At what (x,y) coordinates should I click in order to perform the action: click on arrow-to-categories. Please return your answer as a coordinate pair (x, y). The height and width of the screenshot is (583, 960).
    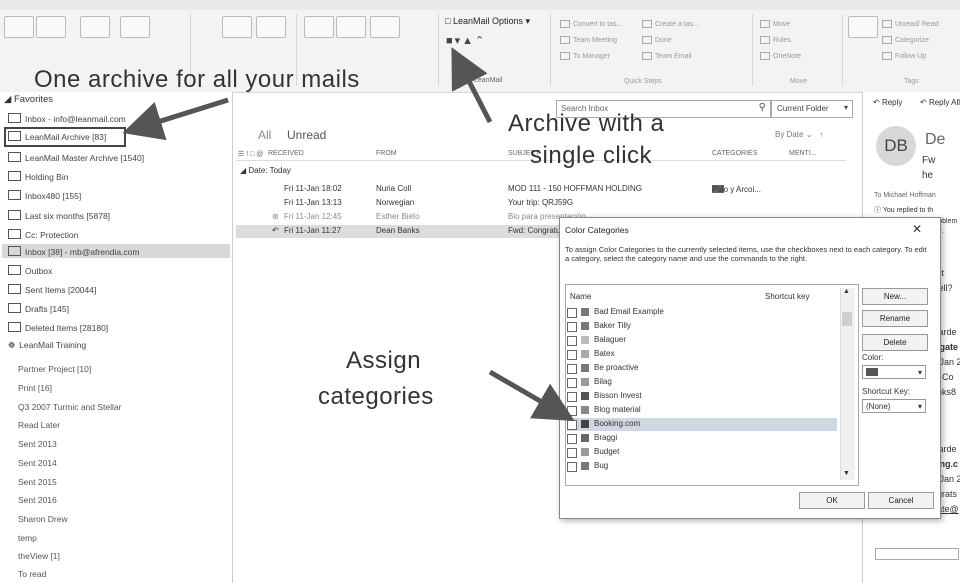
    Looking at the image, I should click on (531, 395).